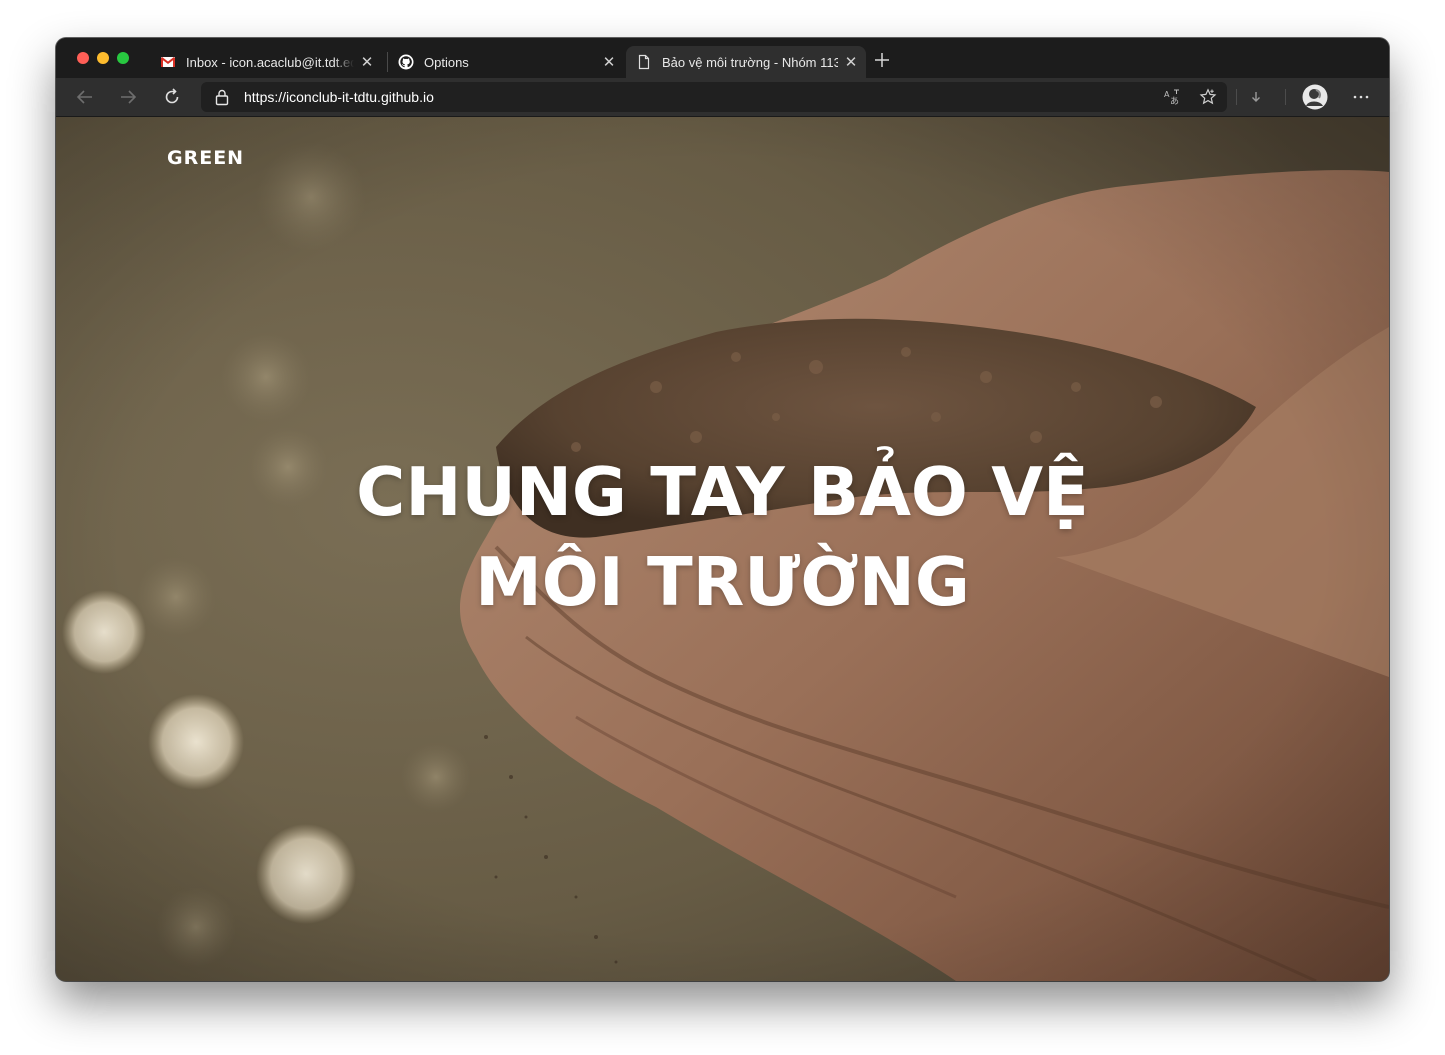 The image size is (1445, 1055). I want to click on browser-toolbar: https://iconclub-it-tdtu.github.io A あ, so click(722, 97).